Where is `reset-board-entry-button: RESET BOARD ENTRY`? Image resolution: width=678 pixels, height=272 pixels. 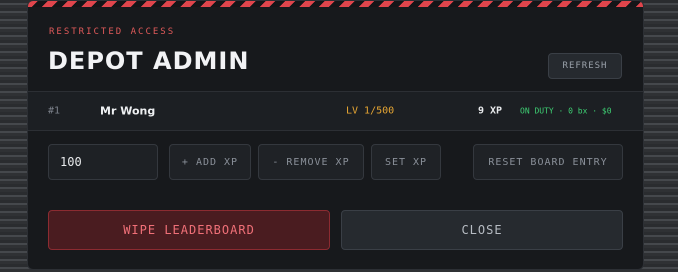 reset-board-entry-button: RESET BOARD ENTRY is located at coordinates (548, 162).